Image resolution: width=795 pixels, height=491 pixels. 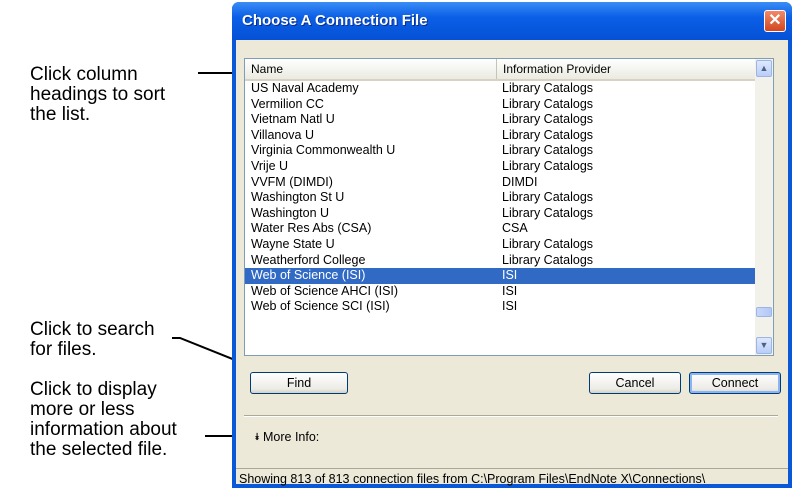 What do you see at coordinates (515, 228) in the screenshot?
I see `list-item-provider: CSA` at bounding box center [515, 228].